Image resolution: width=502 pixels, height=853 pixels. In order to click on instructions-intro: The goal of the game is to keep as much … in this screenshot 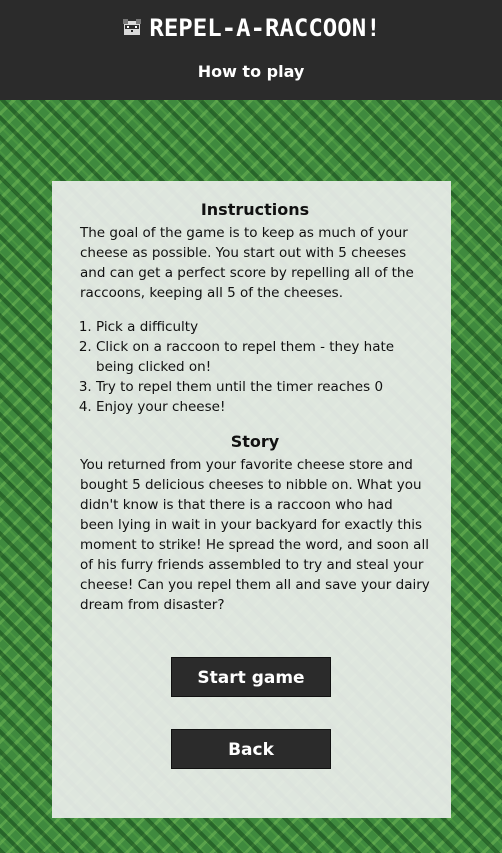, I will do `click(247, 263)`.